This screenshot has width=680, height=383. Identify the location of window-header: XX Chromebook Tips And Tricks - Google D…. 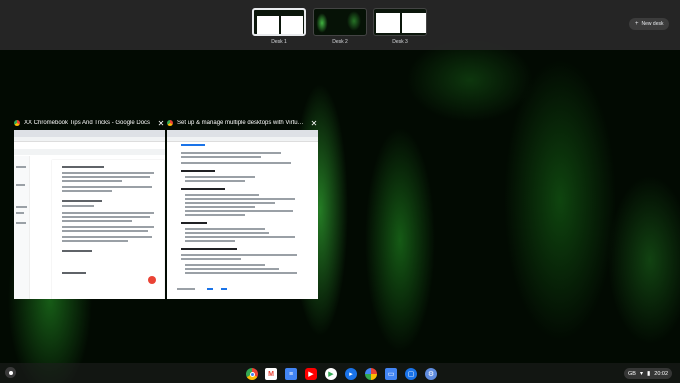
(89, 123).